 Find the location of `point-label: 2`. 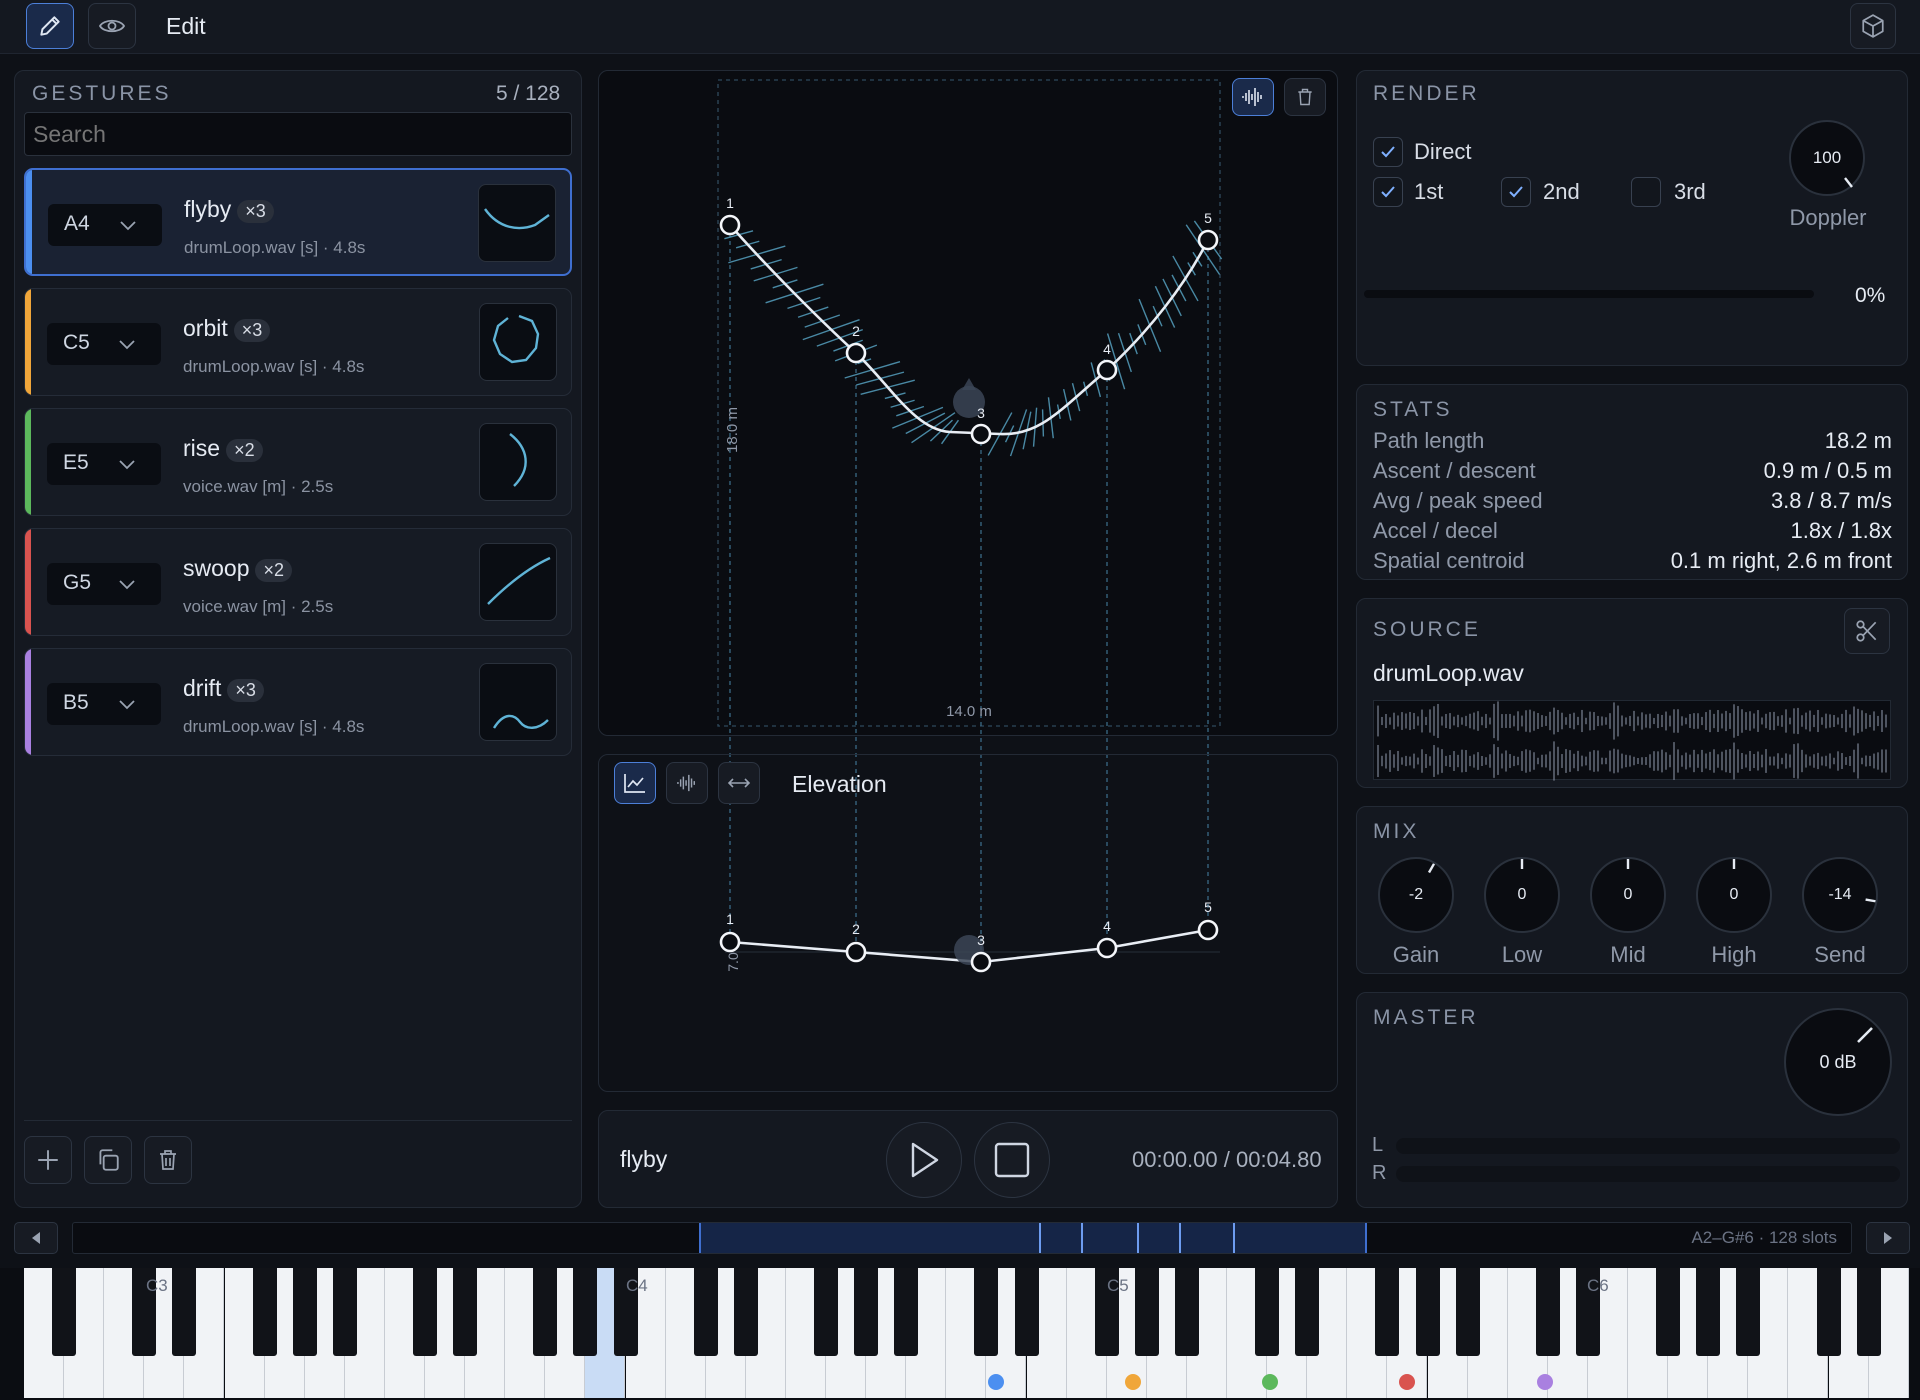

point-label: 2 is located at coordinates (856, 331).